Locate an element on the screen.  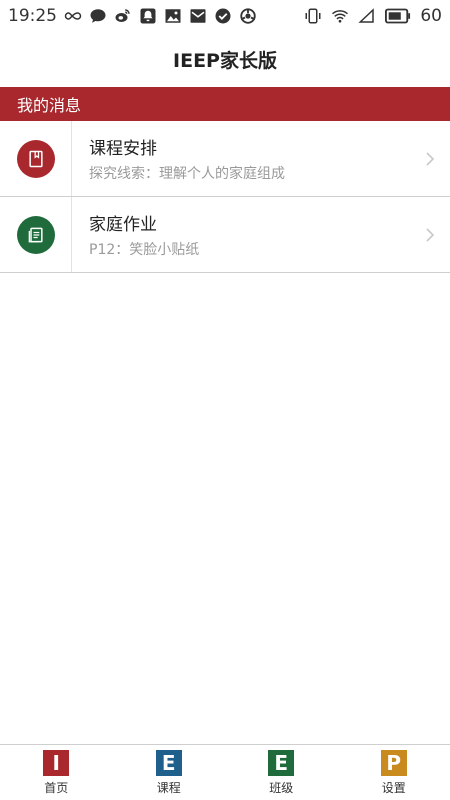
status-right: 60 is located at coordinates (373, 16).